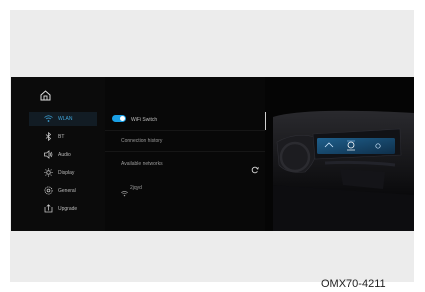 The image size is (425, 292). What do you see at coordinates (48, 154) in the screenshot?
I see `speaker-icon` at bounding box center [48, 154].